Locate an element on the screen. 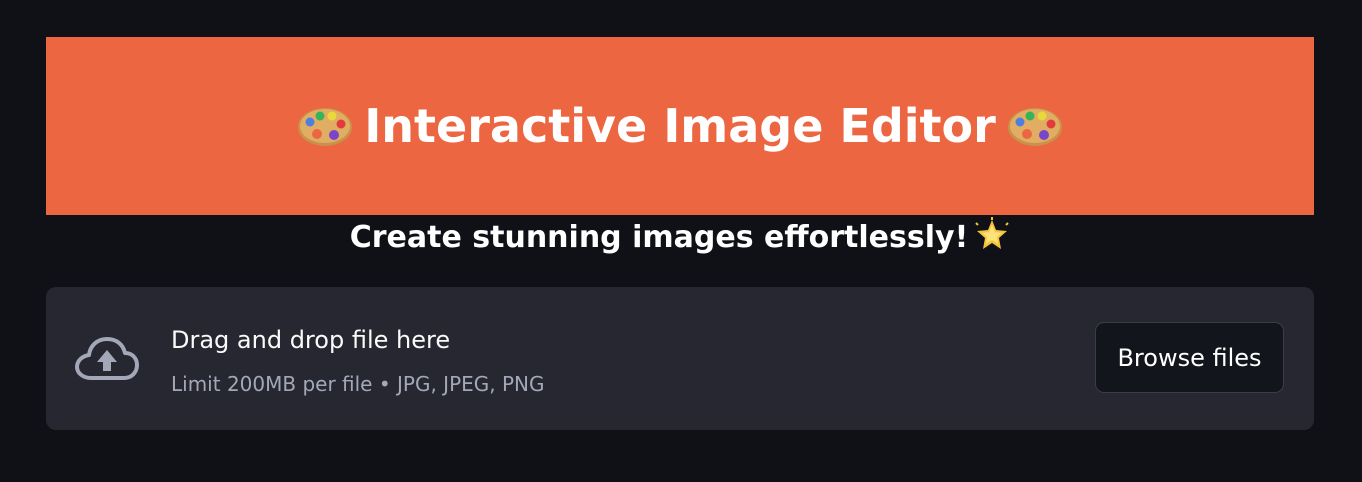 This screenshot has width=1362, height=482. page-title-text: Interactive Image Editor is located at coordinates (680, 126).